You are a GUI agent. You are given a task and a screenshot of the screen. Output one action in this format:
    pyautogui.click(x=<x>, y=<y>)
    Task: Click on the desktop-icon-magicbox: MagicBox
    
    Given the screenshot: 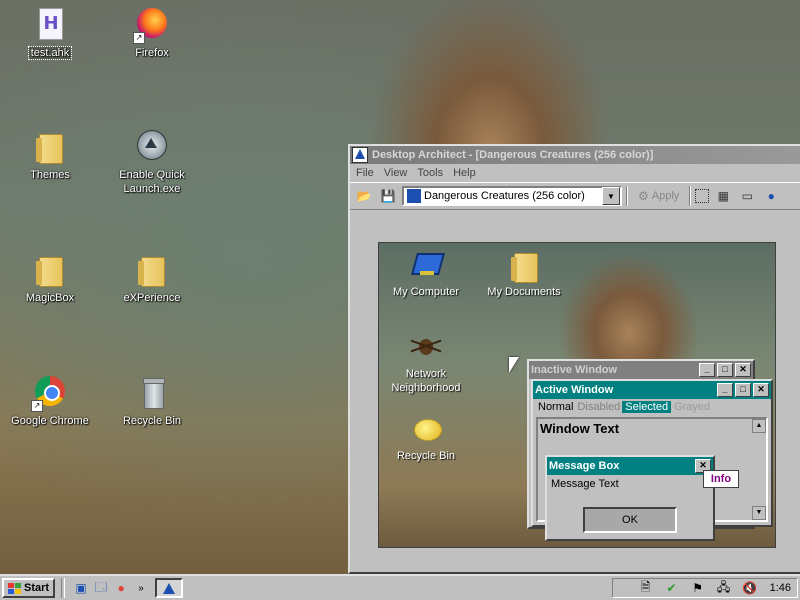 What is the action you would take?
    pyautogui.click(x=50, y=279)
    